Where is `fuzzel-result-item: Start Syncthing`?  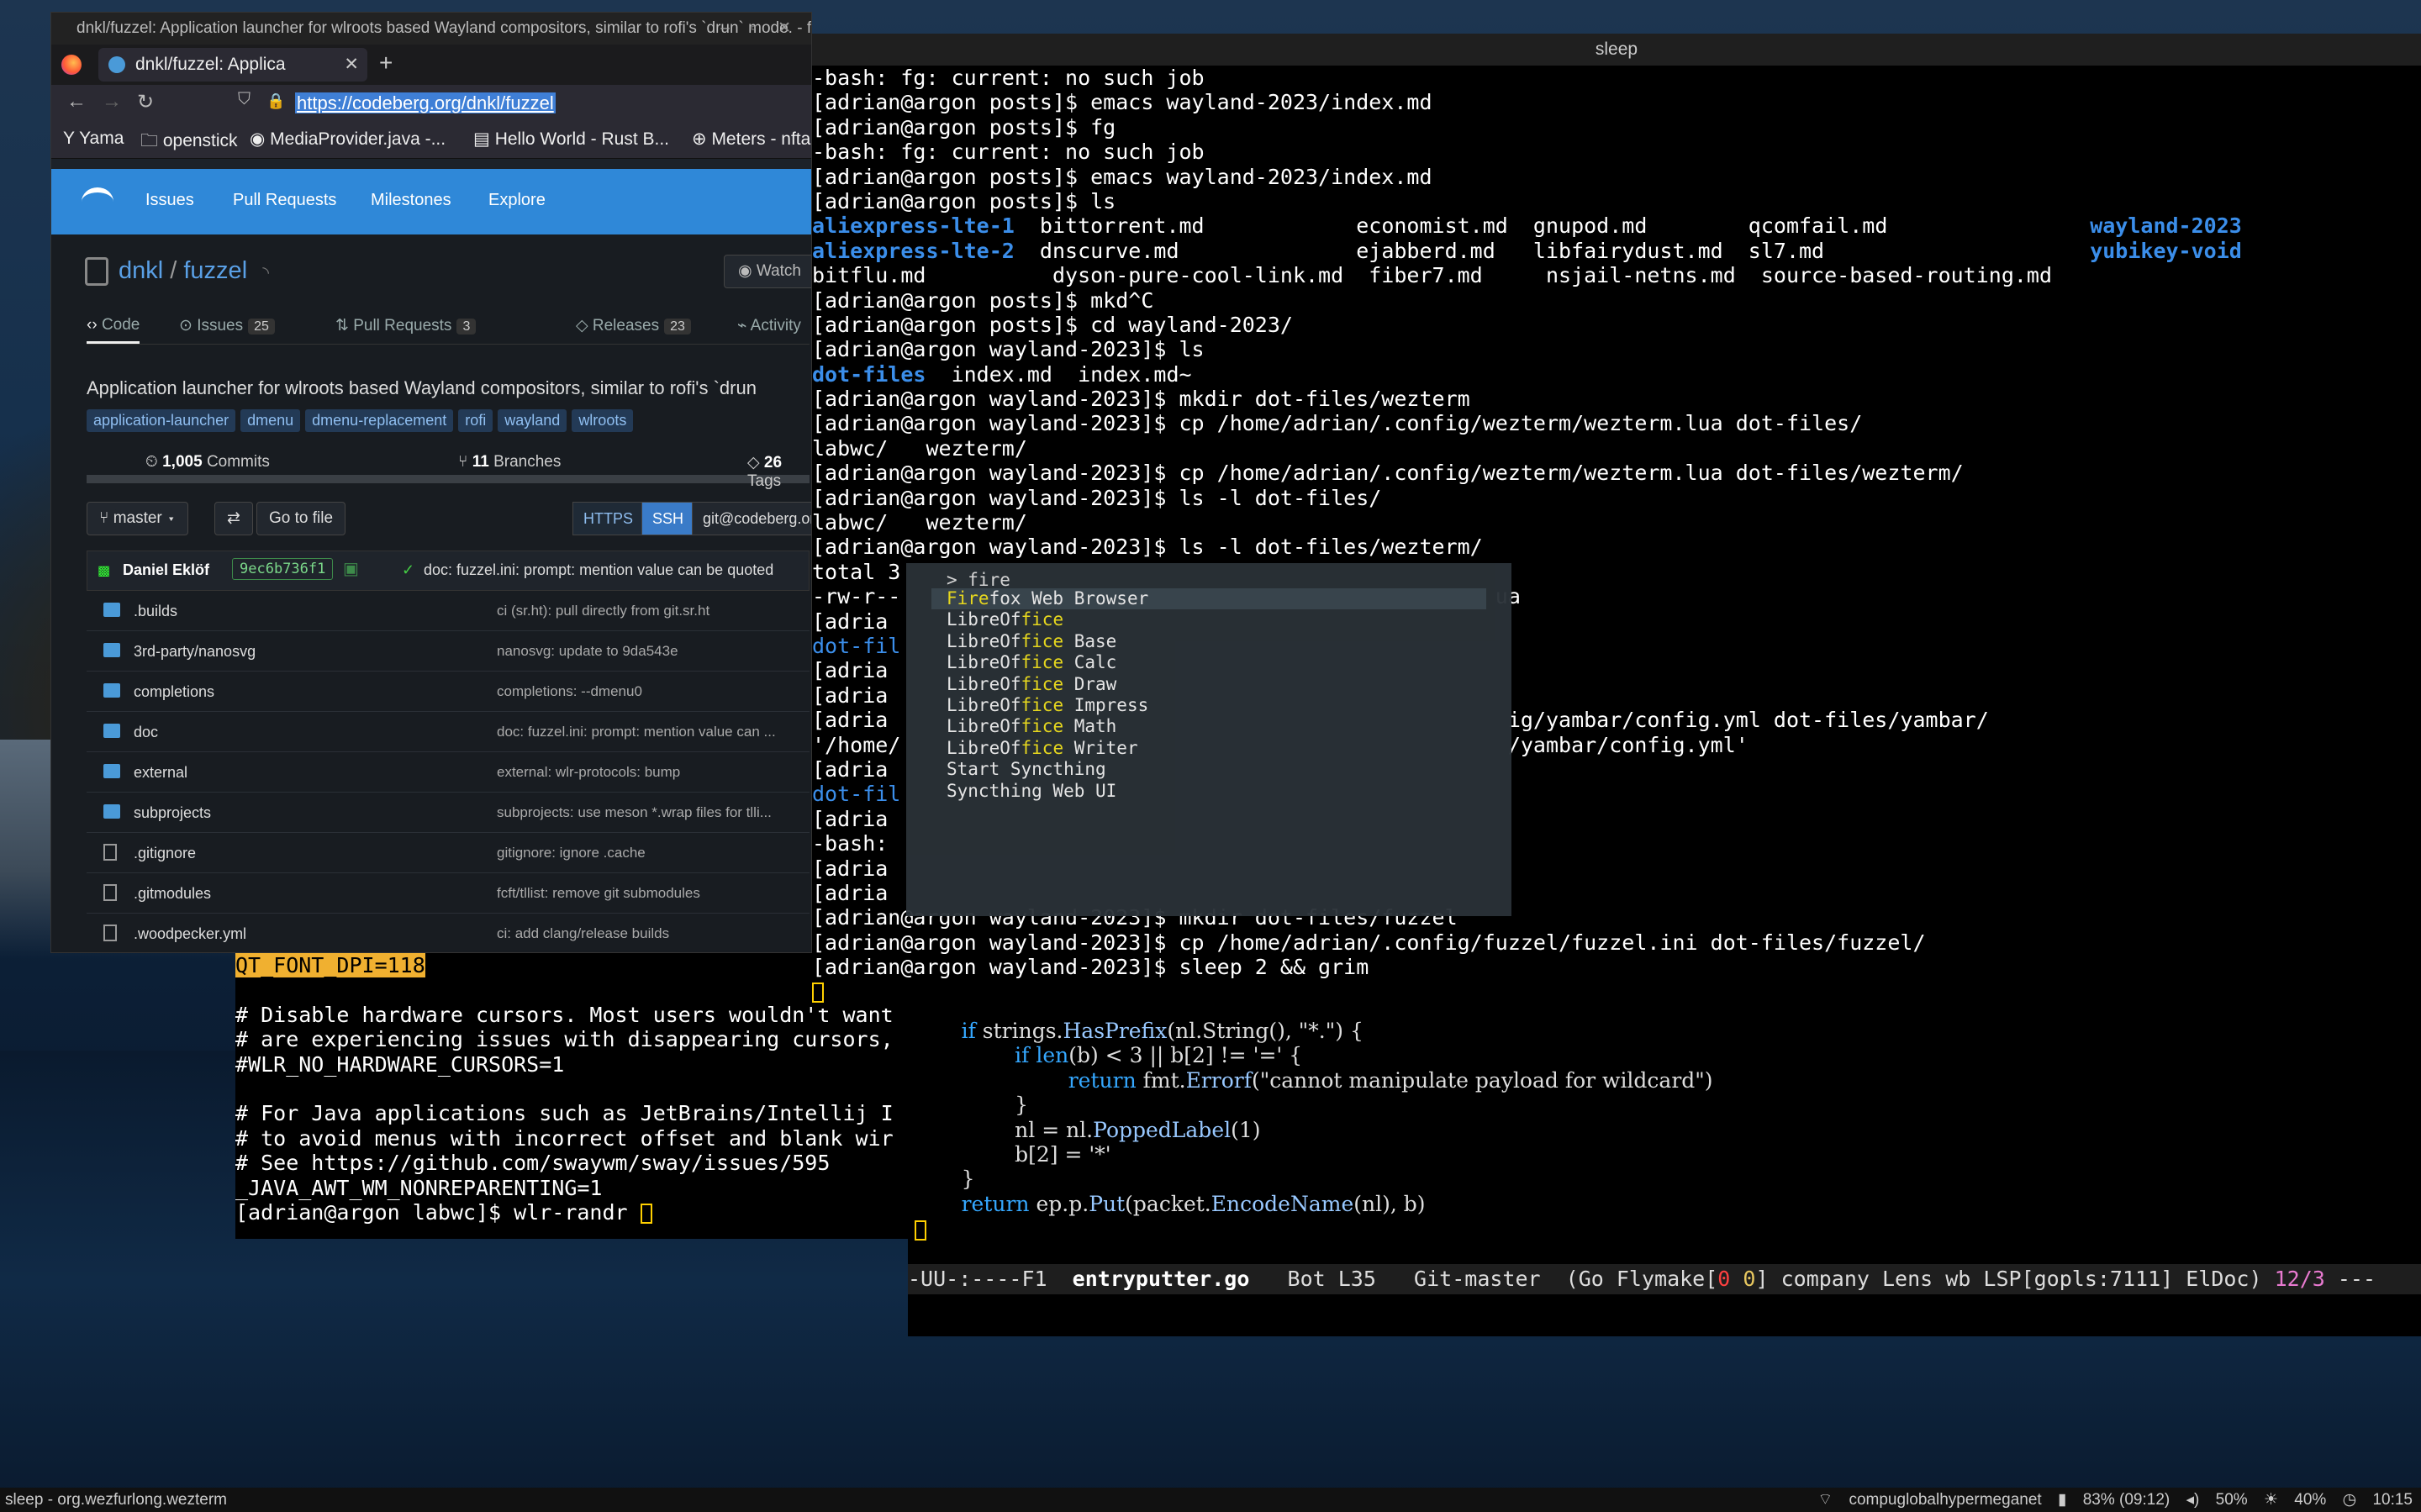
fuzzel-result-item: Start Syncthing is located at coordinates (1220, 769).